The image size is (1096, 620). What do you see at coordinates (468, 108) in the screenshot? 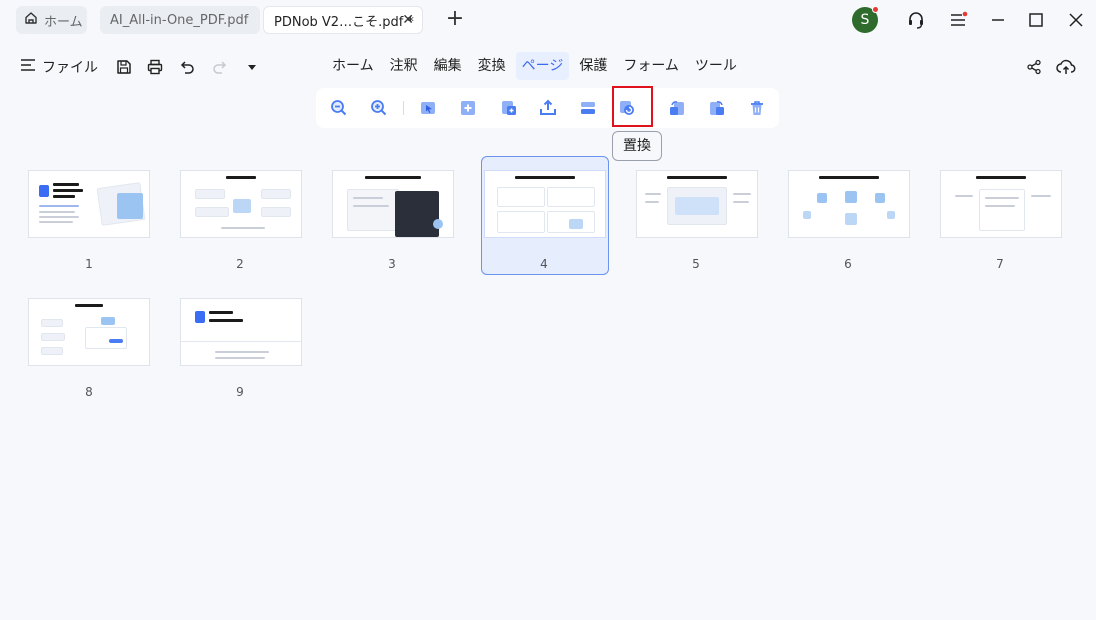
I see `insert-page-icon` at bounding box center [468, 108].